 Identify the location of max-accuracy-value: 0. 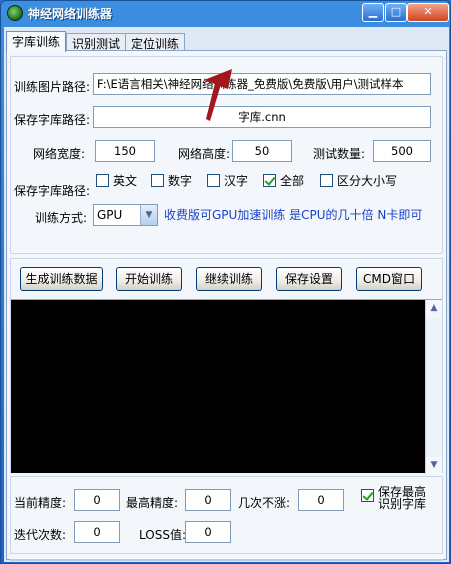
(208, 500).